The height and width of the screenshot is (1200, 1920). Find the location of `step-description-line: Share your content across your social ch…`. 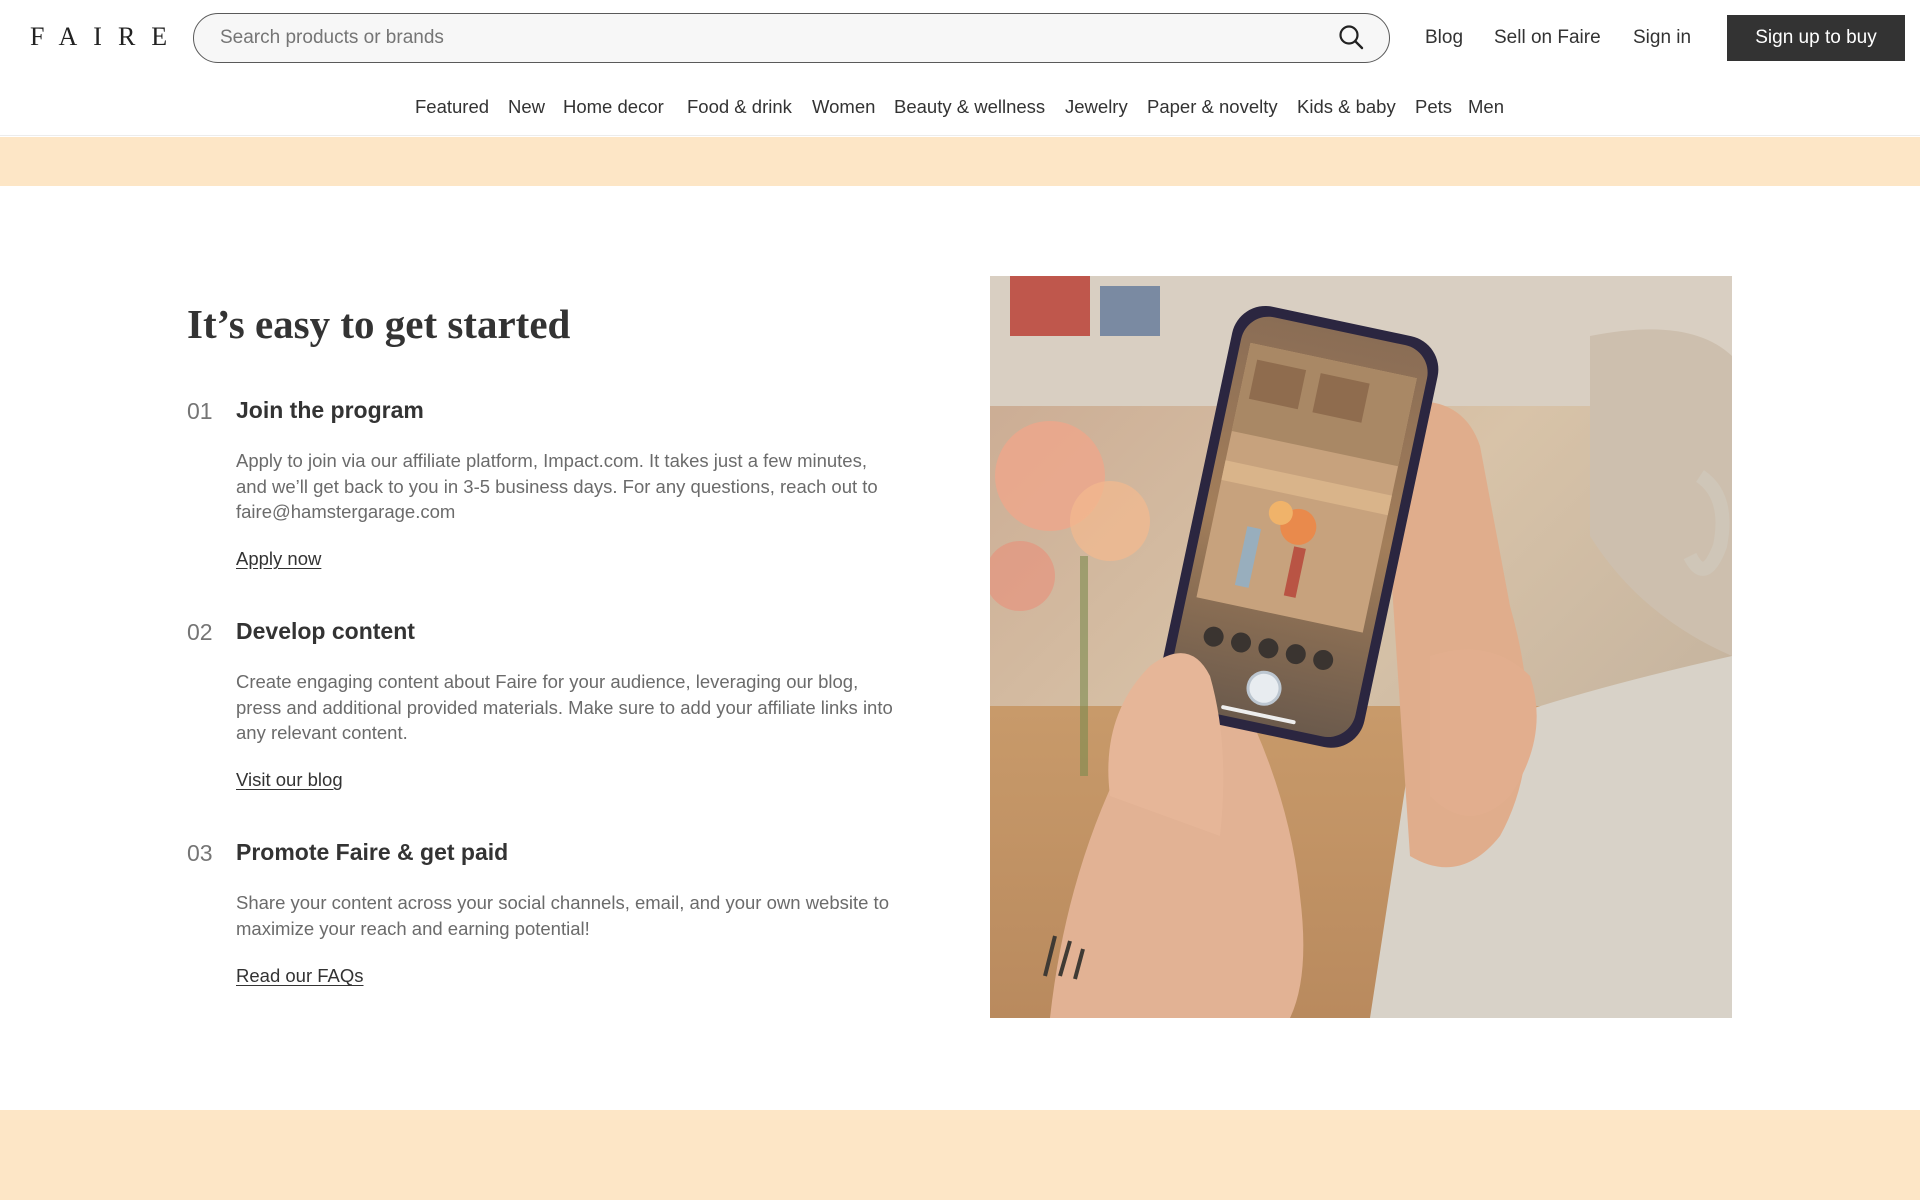

step-description-line: Share your content across your social ch… is located at coordinates (562, 902).